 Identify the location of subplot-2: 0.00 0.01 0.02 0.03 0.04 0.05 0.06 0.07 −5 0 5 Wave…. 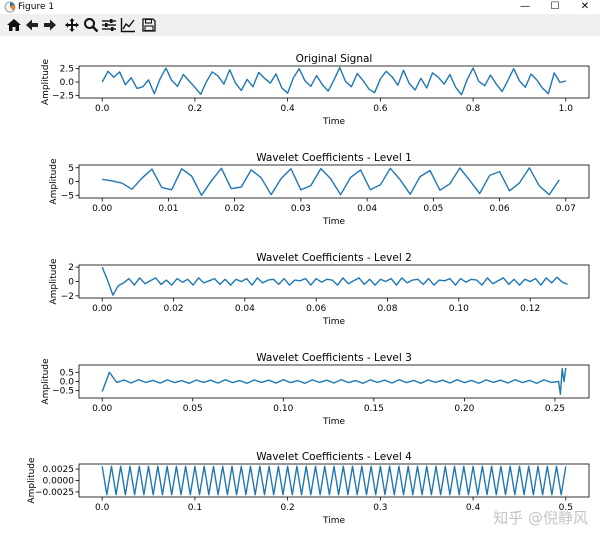
(319, 189).